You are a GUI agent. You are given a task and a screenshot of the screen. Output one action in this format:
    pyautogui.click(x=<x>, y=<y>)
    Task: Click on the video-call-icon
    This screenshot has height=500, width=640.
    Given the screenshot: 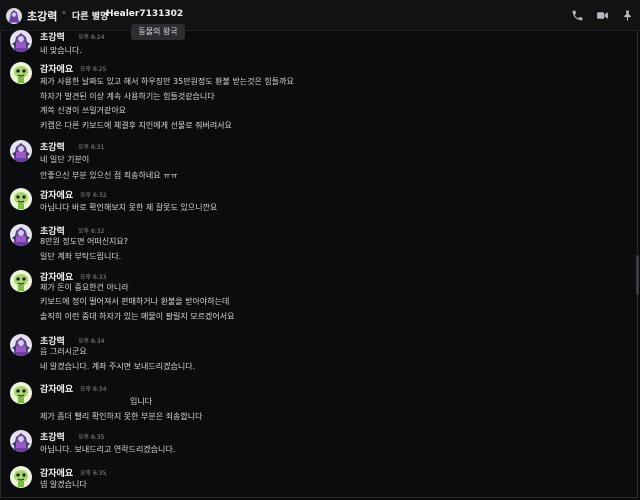 What is the action you would take?
    pyautogui.click(x=602, y=15)
    